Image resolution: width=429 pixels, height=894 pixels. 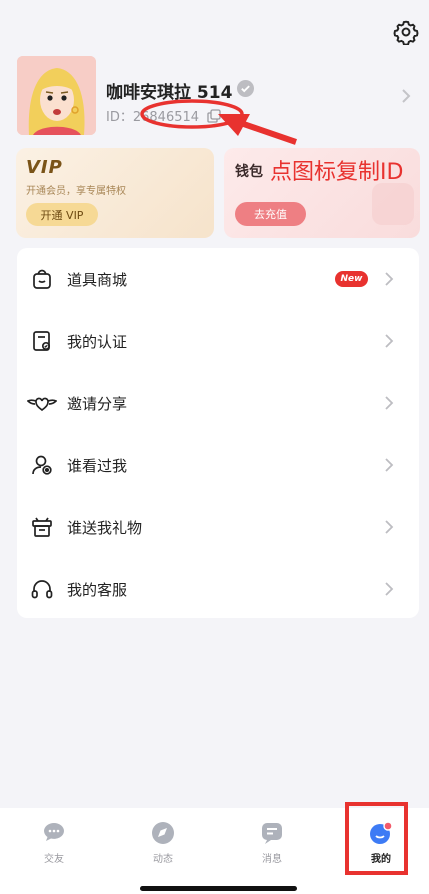 I want to click on wallet-title: 钱包, so click(x=249, y=172).